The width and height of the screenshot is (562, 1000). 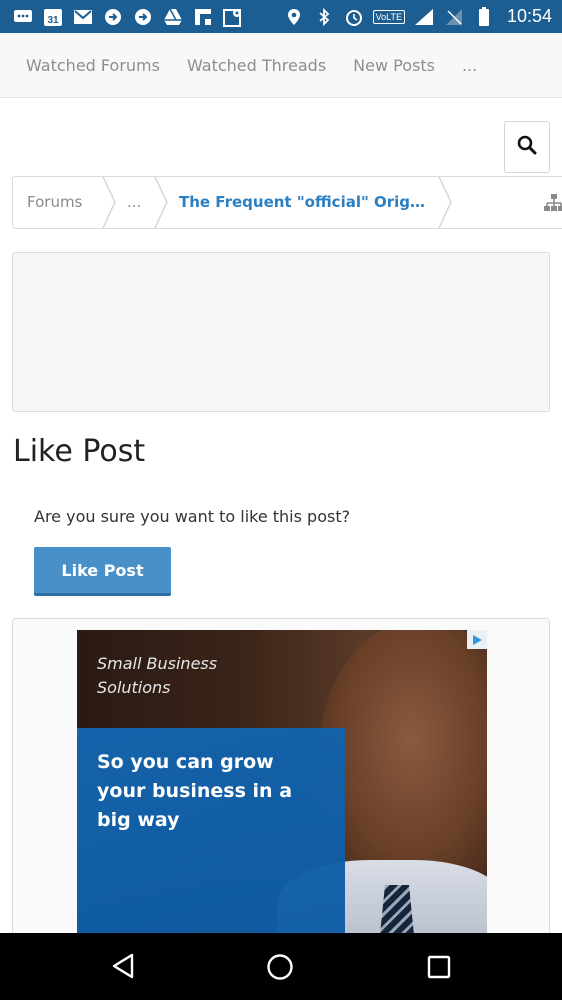 I want to click on calendar-icon: 31, so click(x=53, y=17).